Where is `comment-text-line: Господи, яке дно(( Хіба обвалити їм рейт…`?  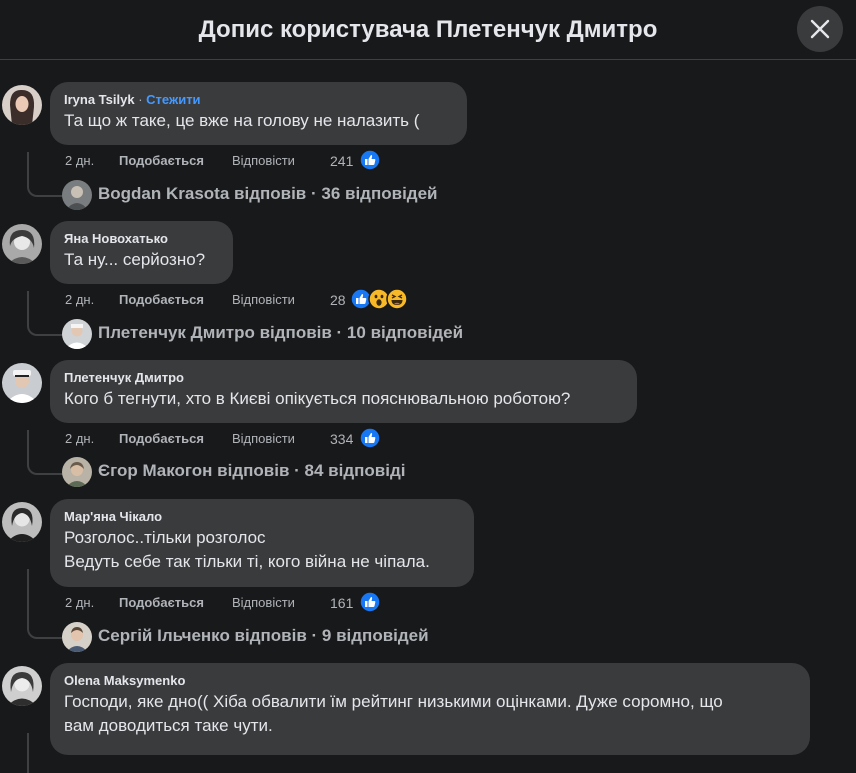
comment-text-line: Господи, яке дно(( Хіба обвалити їм рейт… is located at coordinates (393, 701).